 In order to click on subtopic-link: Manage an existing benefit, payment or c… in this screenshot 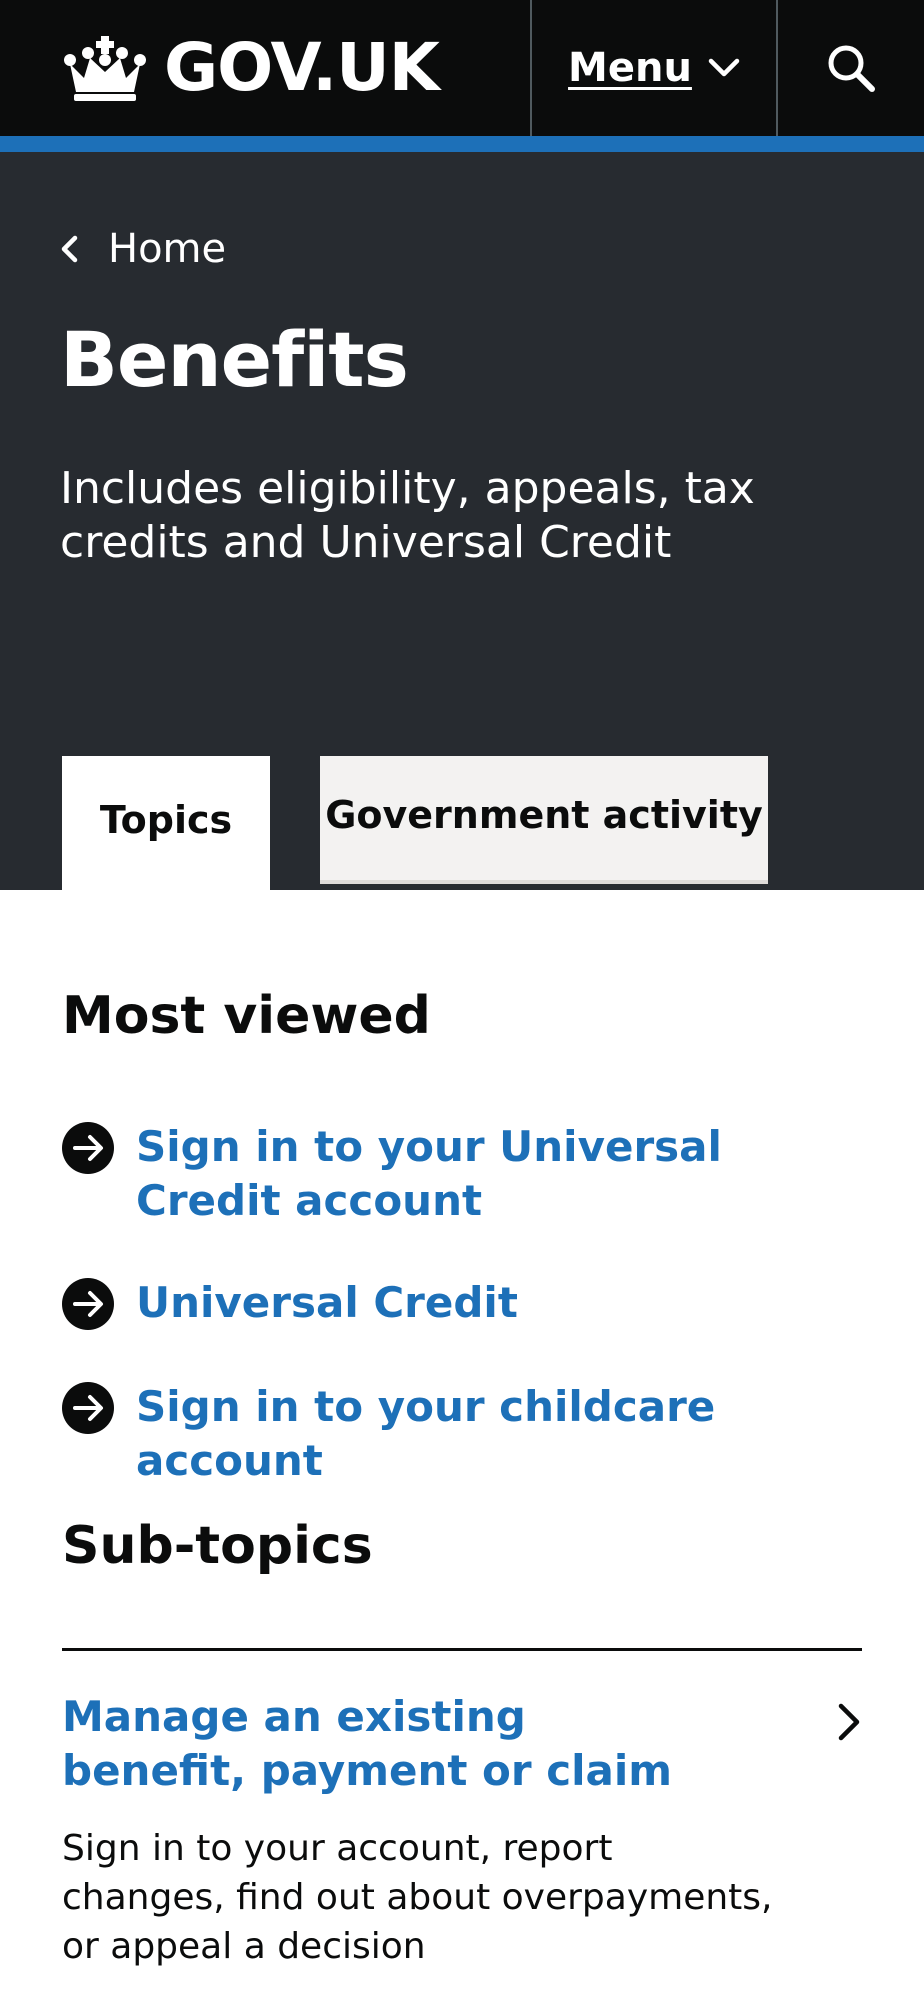, I will do `click(372, 1744)`.